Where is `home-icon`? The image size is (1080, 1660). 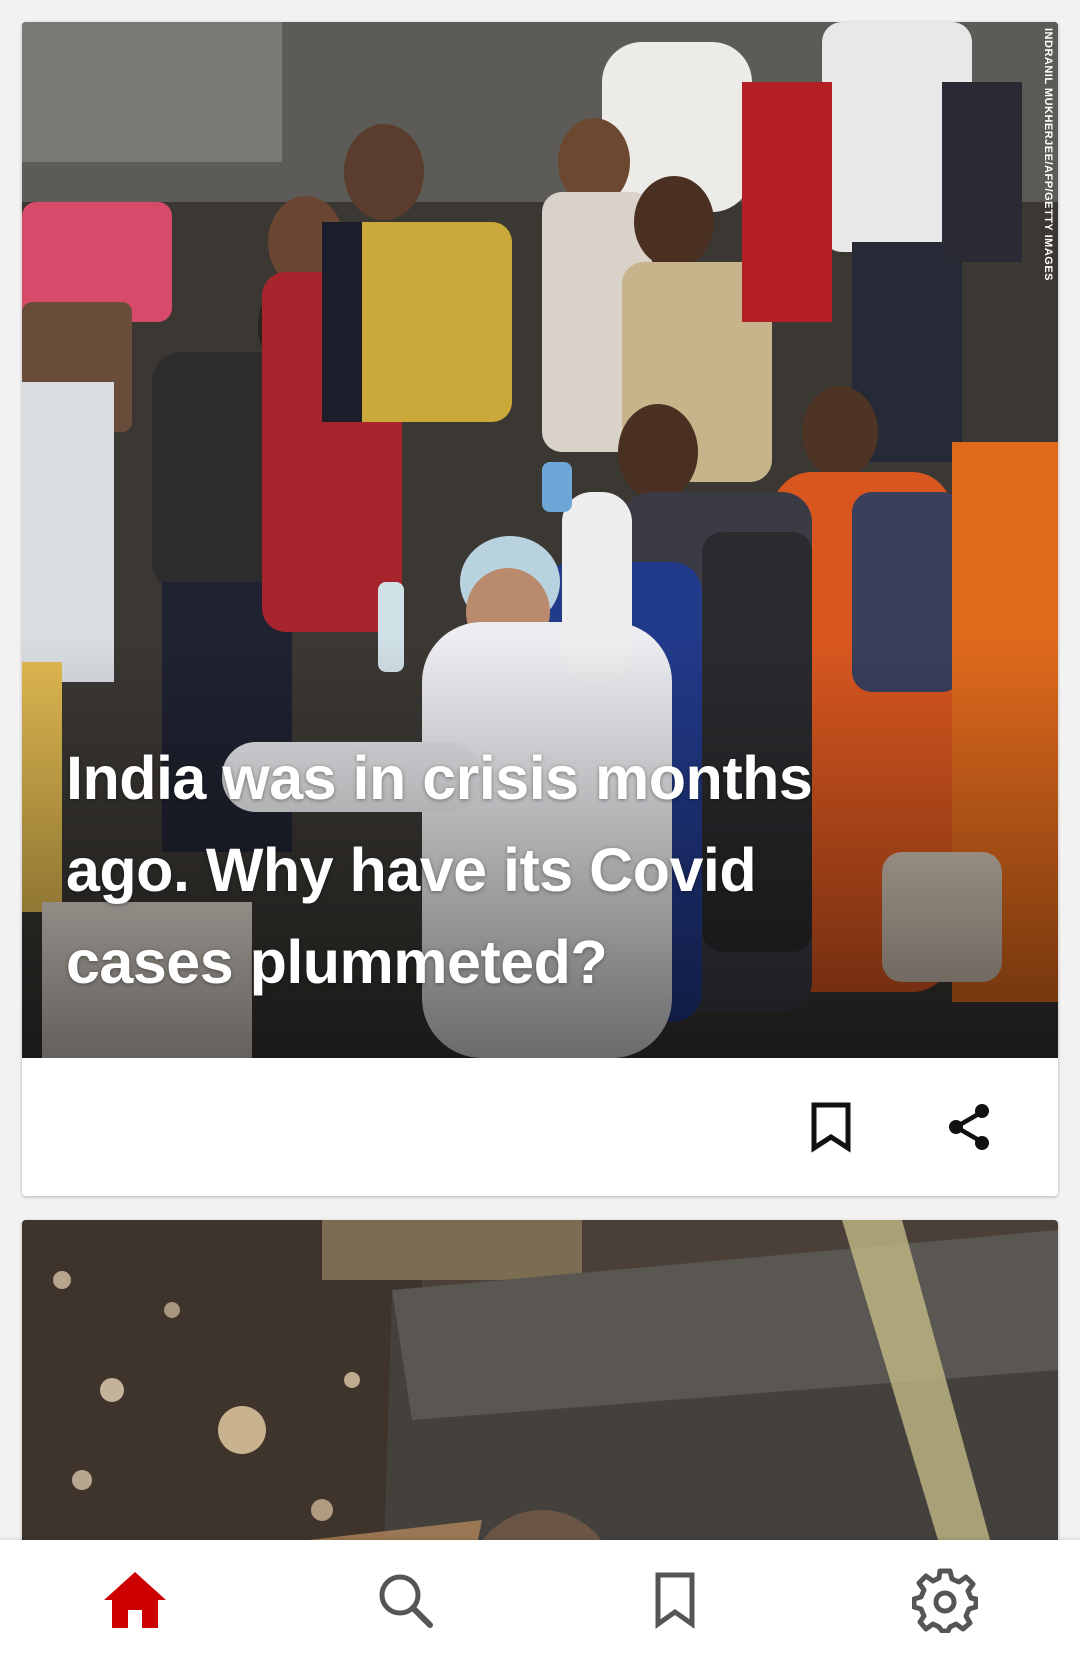 home-icon is located at coordinates (135, 1600).